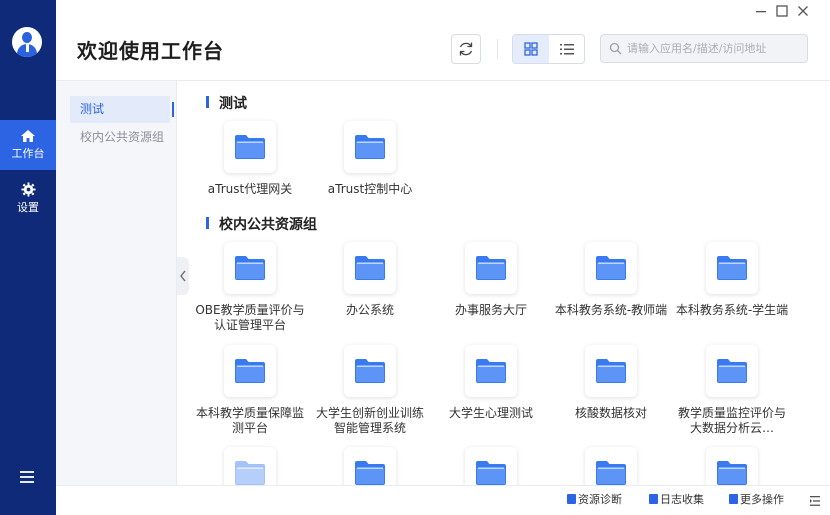 This screenshot has width=830, height=515. I want to click on list-view-button, so click(566, 49).